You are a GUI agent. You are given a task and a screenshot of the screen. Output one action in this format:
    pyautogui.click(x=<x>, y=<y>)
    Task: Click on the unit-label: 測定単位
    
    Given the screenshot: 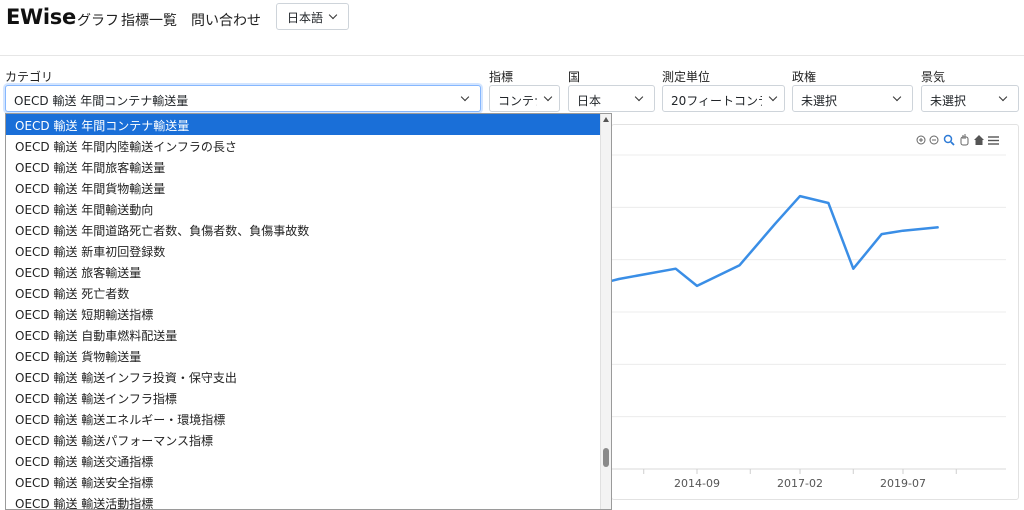 What is the action you would take?
    pyautogui.click(x=686, y=77)
    